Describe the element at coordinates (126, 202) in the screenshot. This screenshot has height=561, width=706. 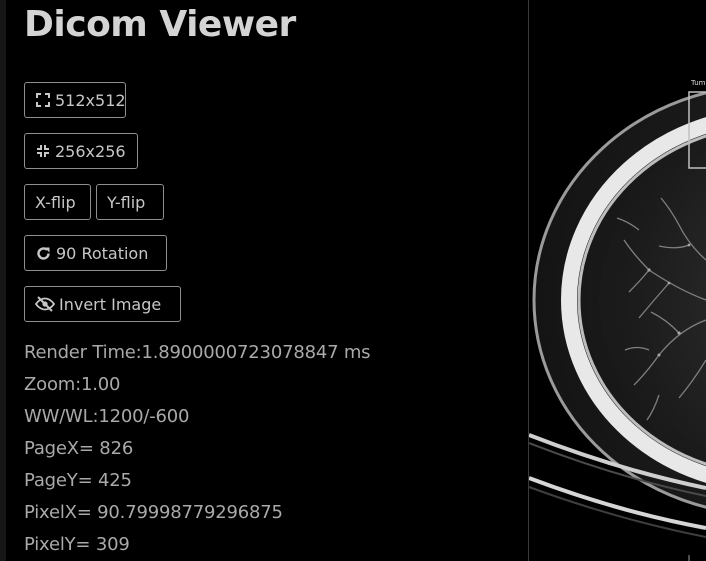
I see `y-flip-label: Y-flip` at that location.